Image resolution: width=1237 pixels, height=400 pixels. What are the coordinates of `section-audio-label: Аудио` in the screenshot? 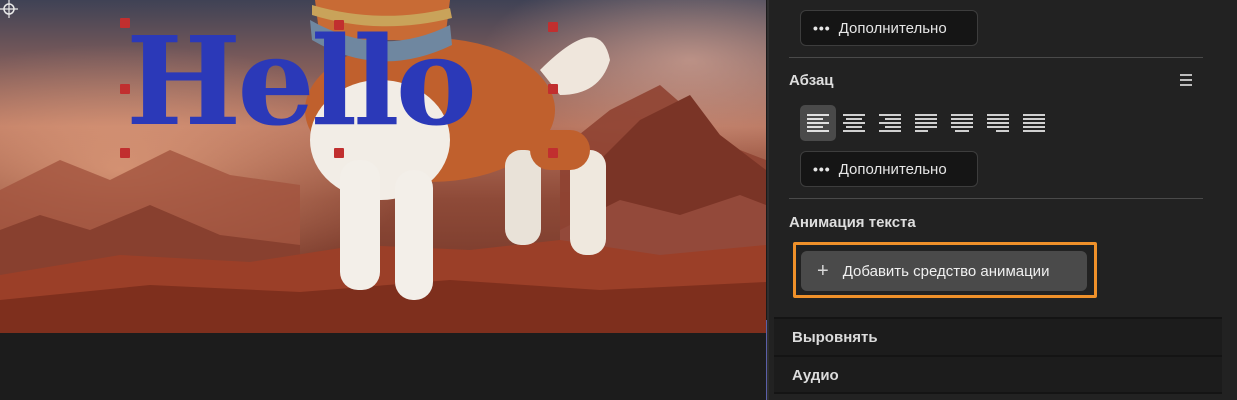 It's located at (815, 375).